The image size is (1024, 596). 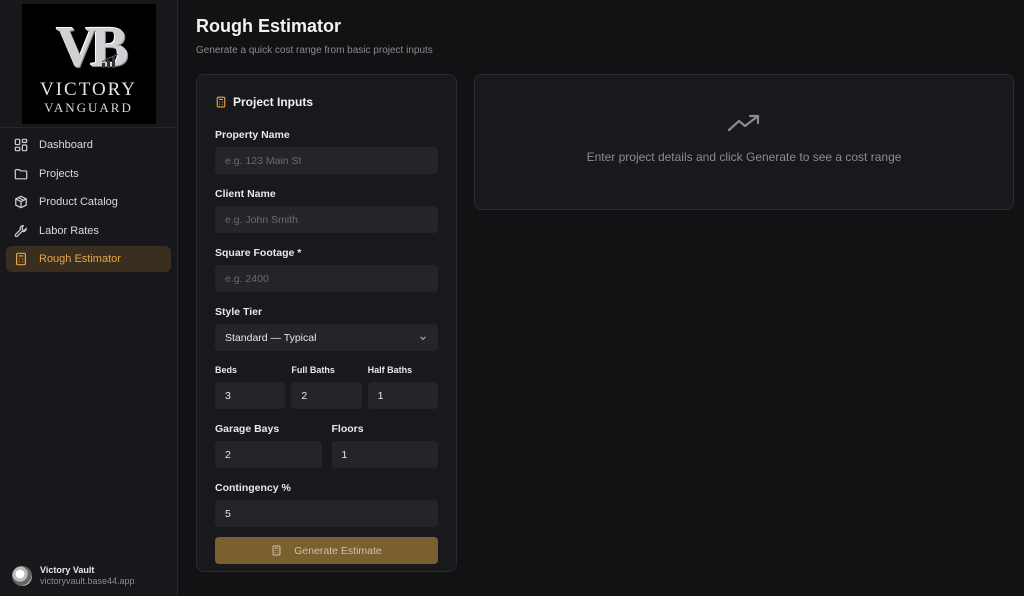 I want to click on garage-bays-label: Garage Bays, so click(x=247, y=429).